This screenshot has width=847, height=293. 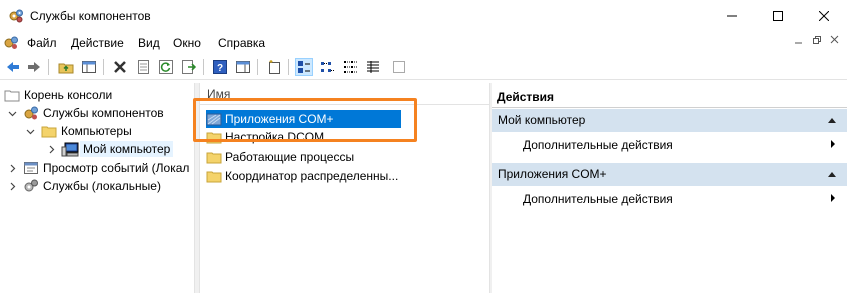 I want to click on computer-icon, so click(x=70, y=149).